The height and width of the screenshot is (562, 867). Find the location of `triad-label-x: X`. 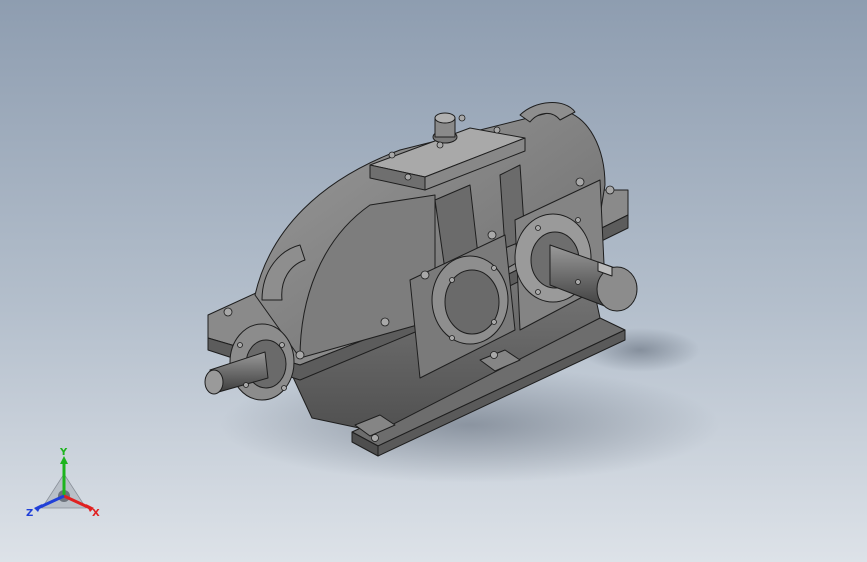

triad-label-x: X is located at coordinates (96, 513).